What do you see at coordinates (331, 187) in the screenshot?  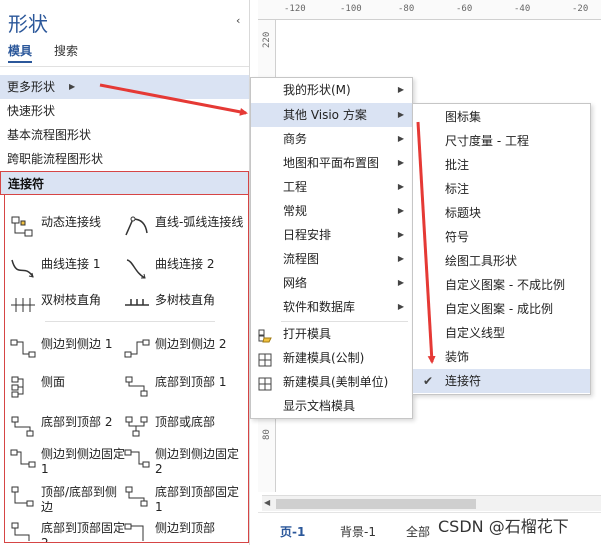 I see `menu-item-engineering: 工程 ▶` at bounding box center [331, 187].